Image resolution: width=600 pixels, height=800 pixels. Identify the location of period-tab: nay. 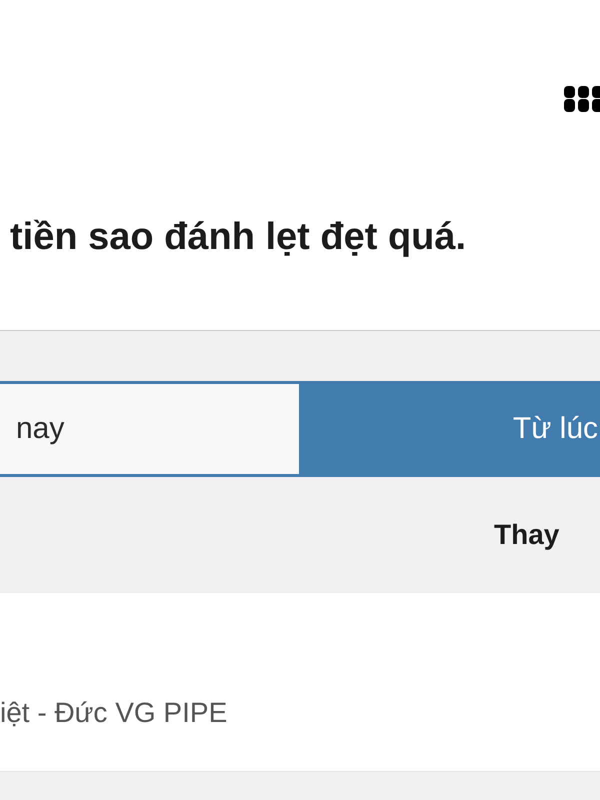
(151, 429).